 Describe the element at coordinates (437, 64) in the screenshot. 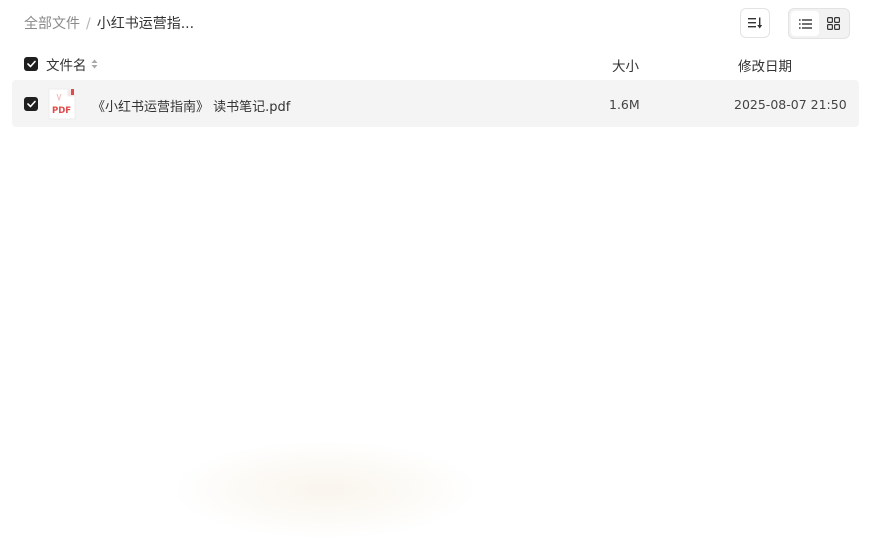

I see `table-header: 文件名 大小 修改日期` at that location.